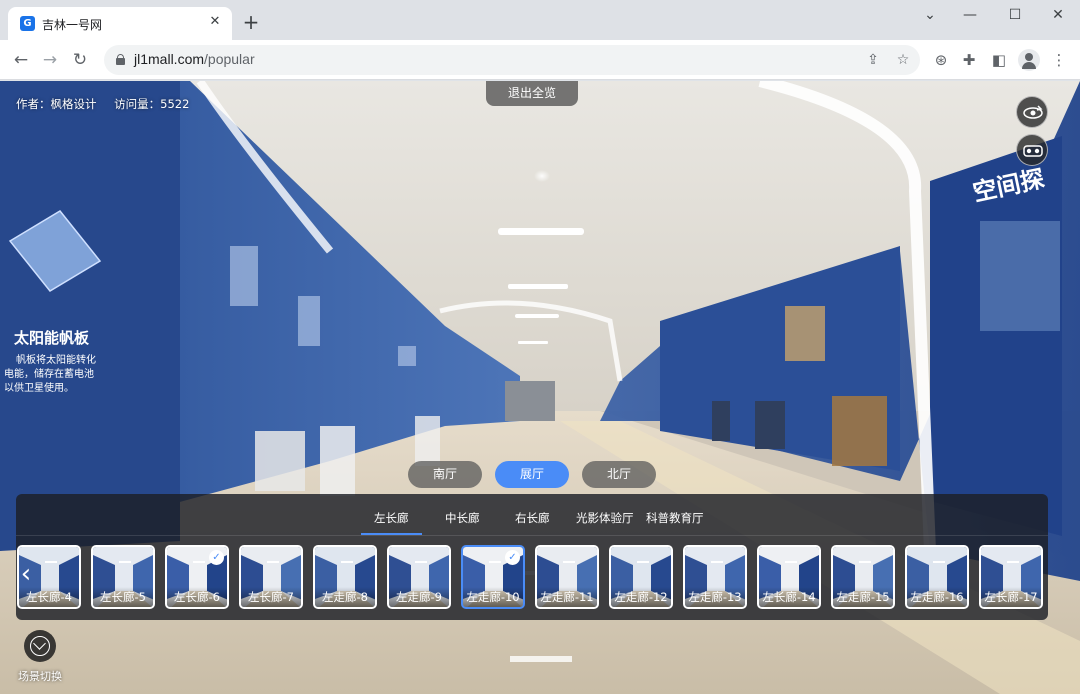 The height and width of the screenshot is (694, 1080). I want to click on subtab-middle-corridor: 中长廊, so click(462, 518).